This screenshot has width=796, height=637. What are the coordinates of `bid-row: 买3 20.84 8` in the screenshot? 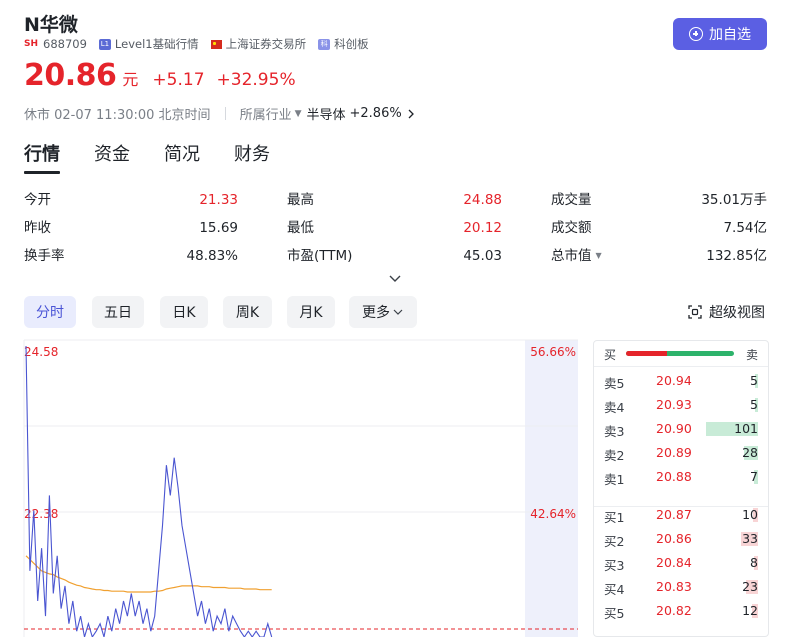 It's located at (681, 563).